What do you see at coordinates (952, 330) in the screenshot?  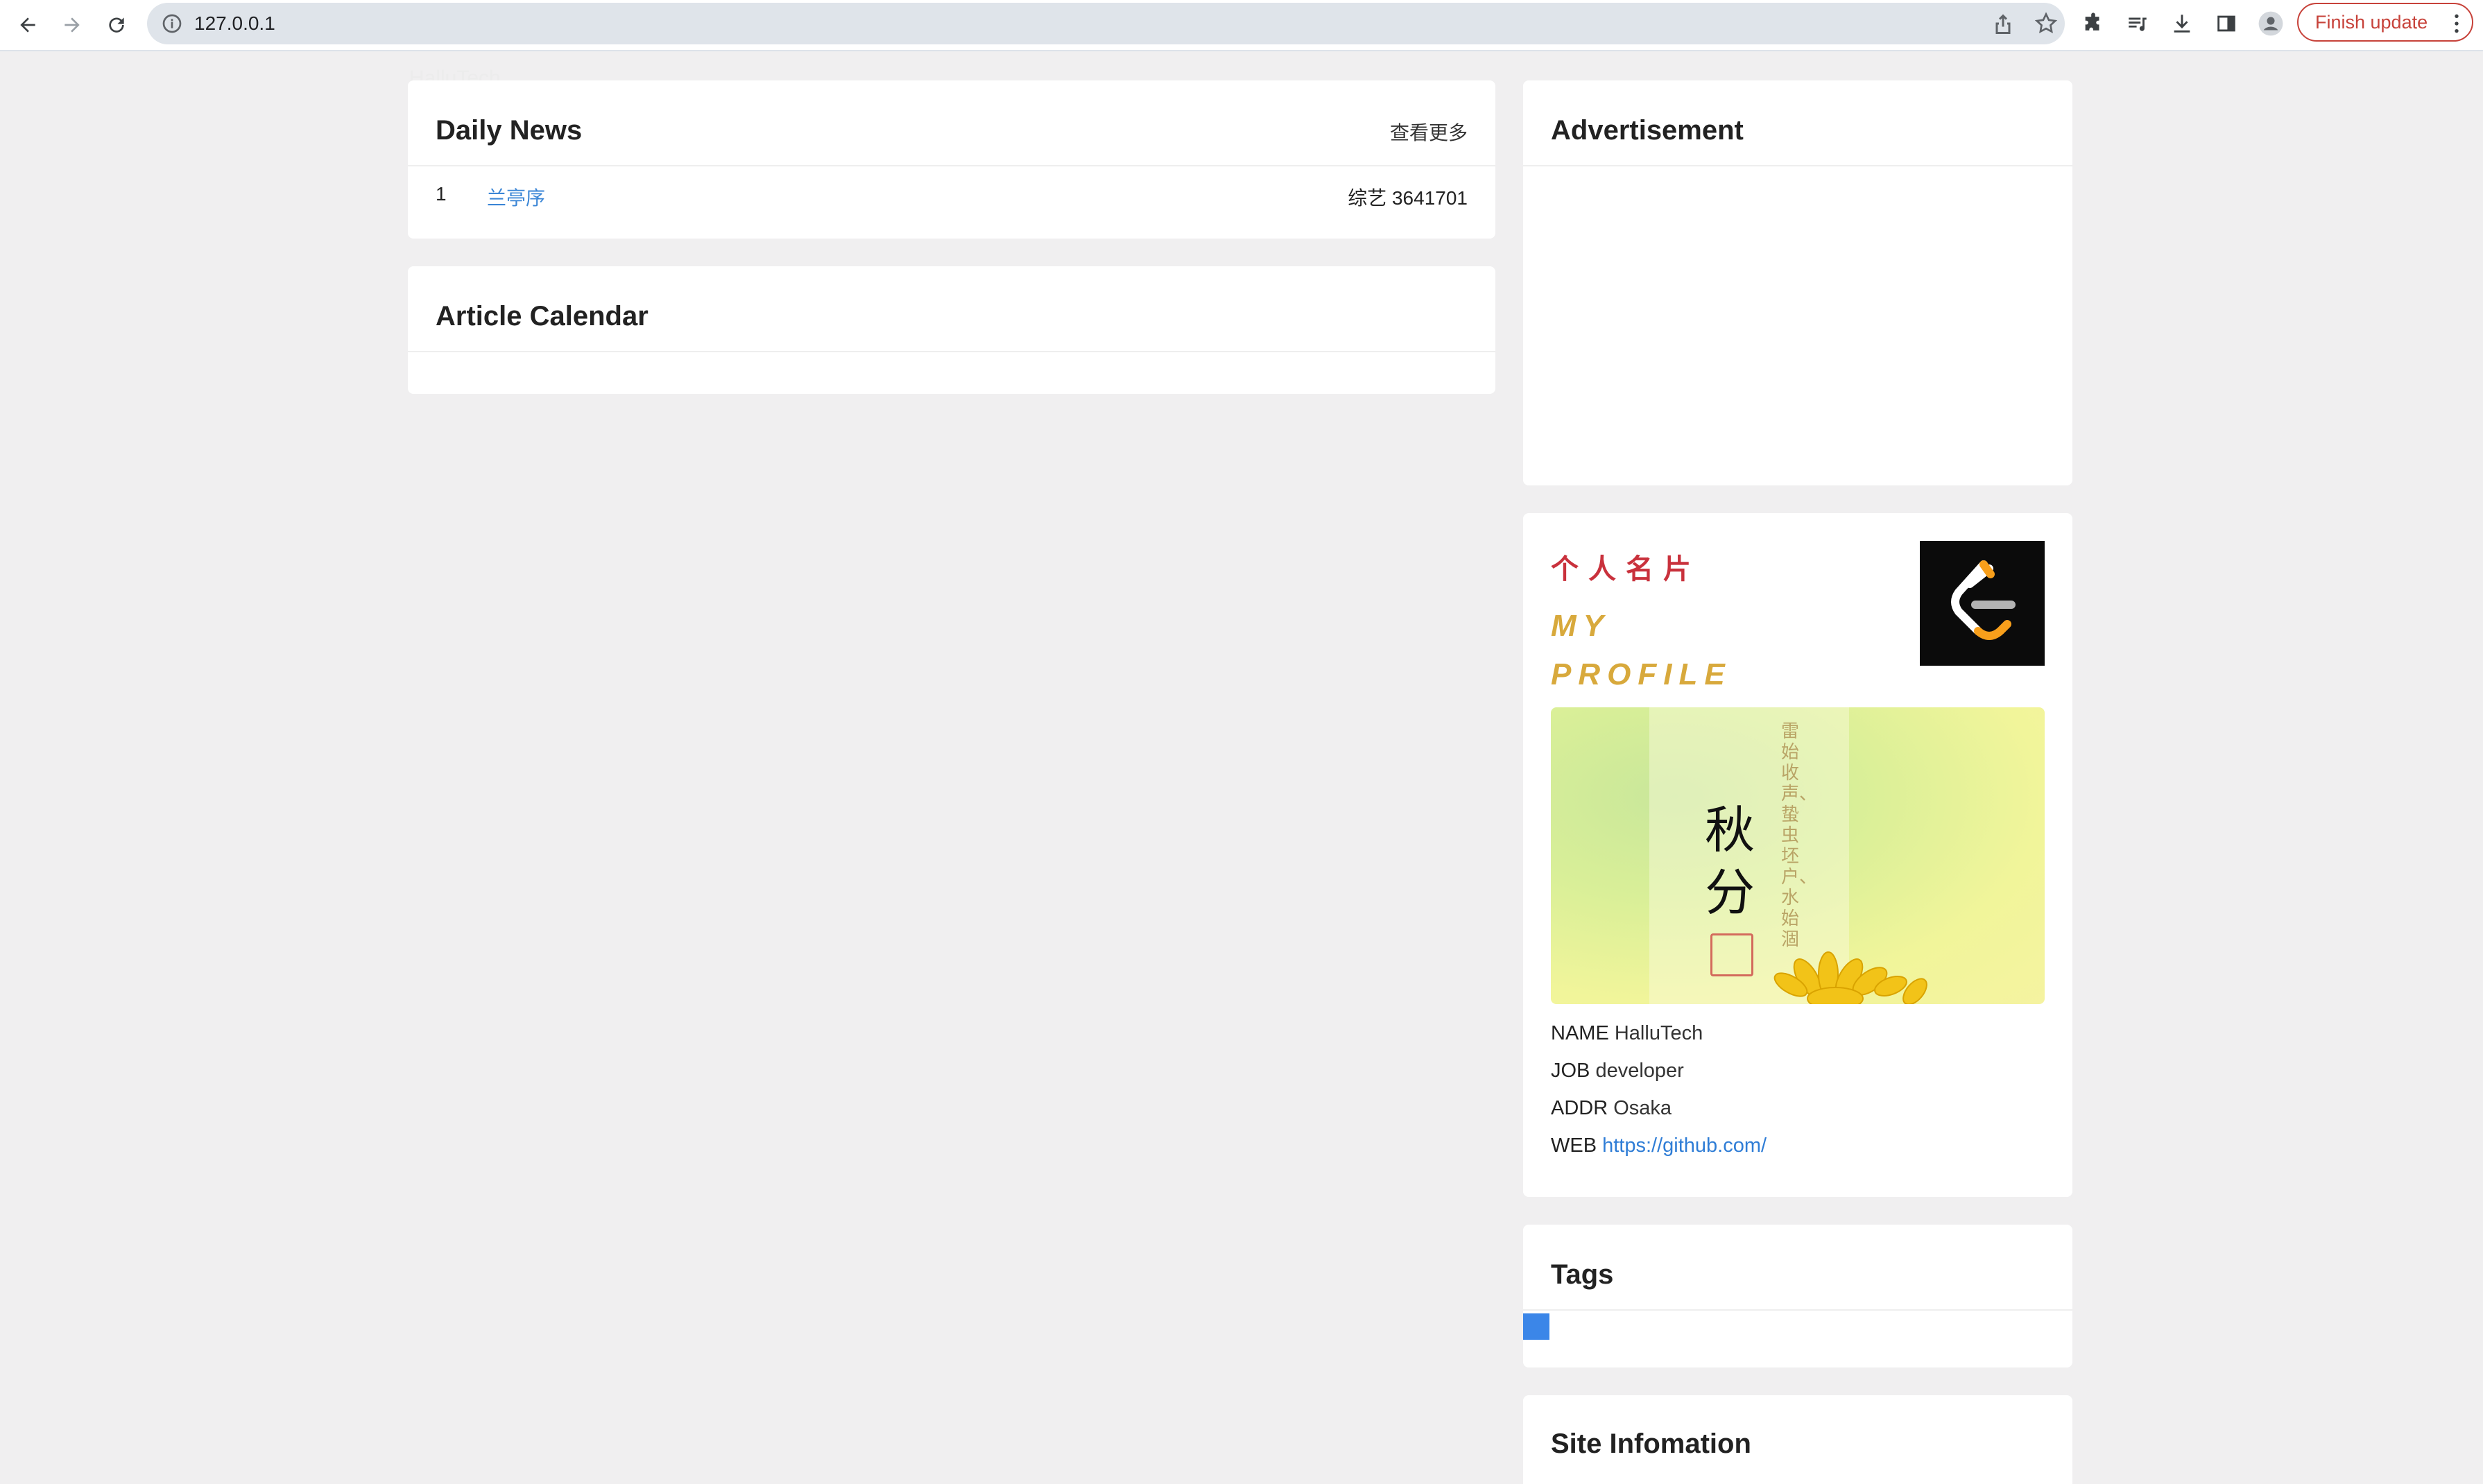 I see `article-calendar-card: Article Calendar` at bounding box center [952, 330].